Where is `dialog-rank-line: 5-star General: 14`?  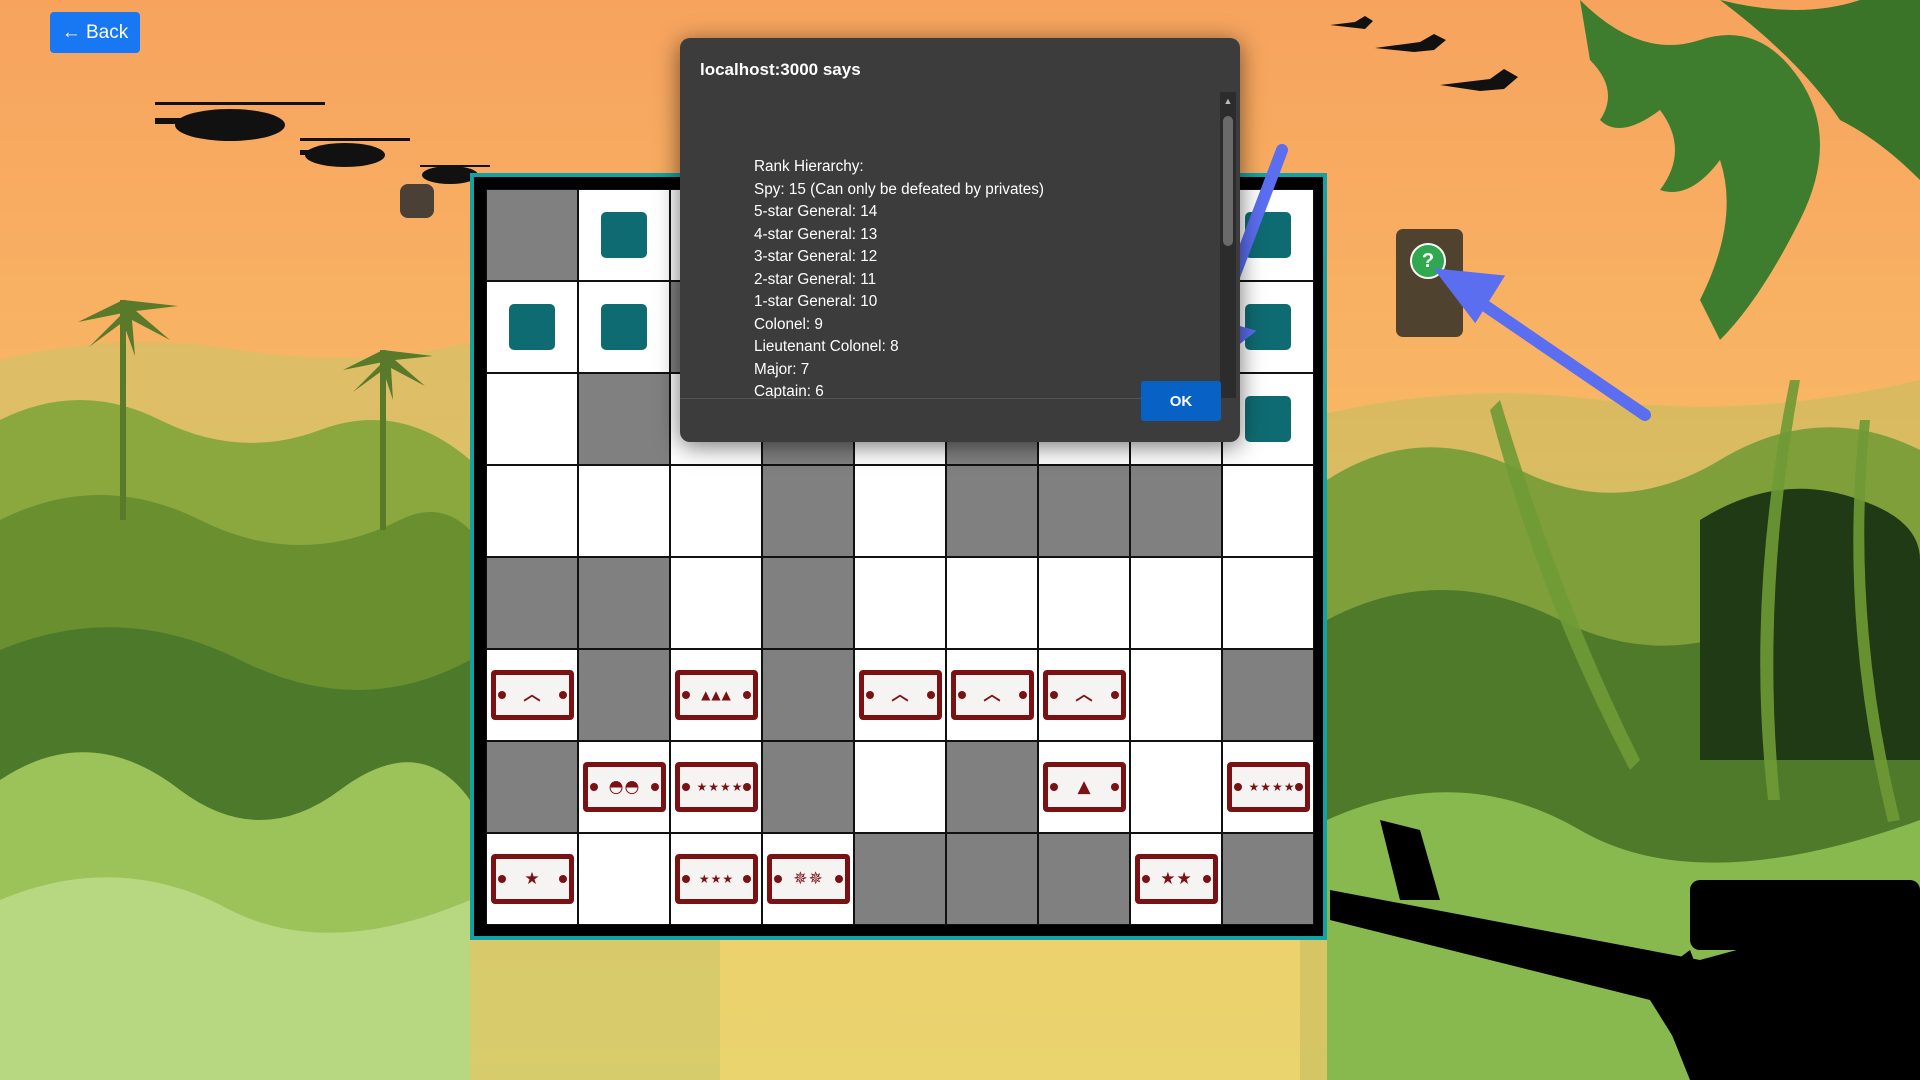
dialog-rank-line: 5-star General: 14 is located at coordinates (816, 211).